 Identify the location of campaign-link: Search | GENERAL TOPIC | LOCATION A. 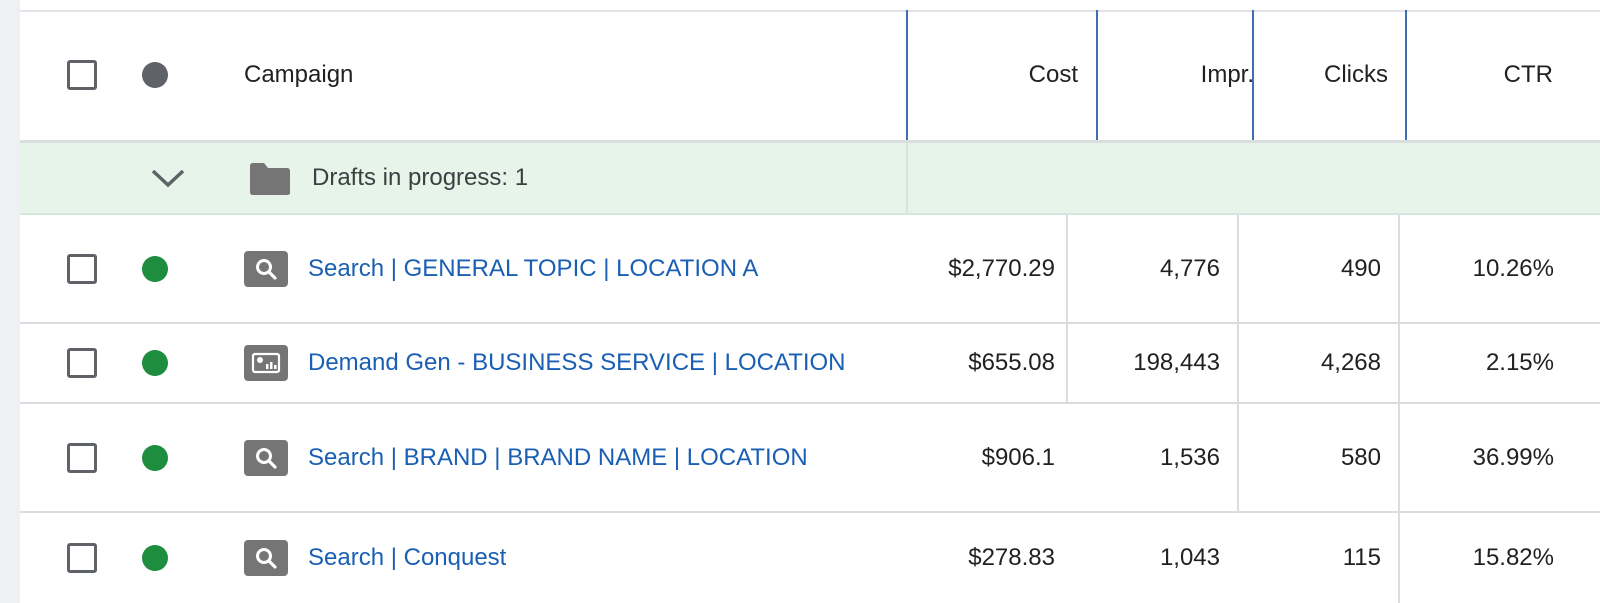
(533, 269).